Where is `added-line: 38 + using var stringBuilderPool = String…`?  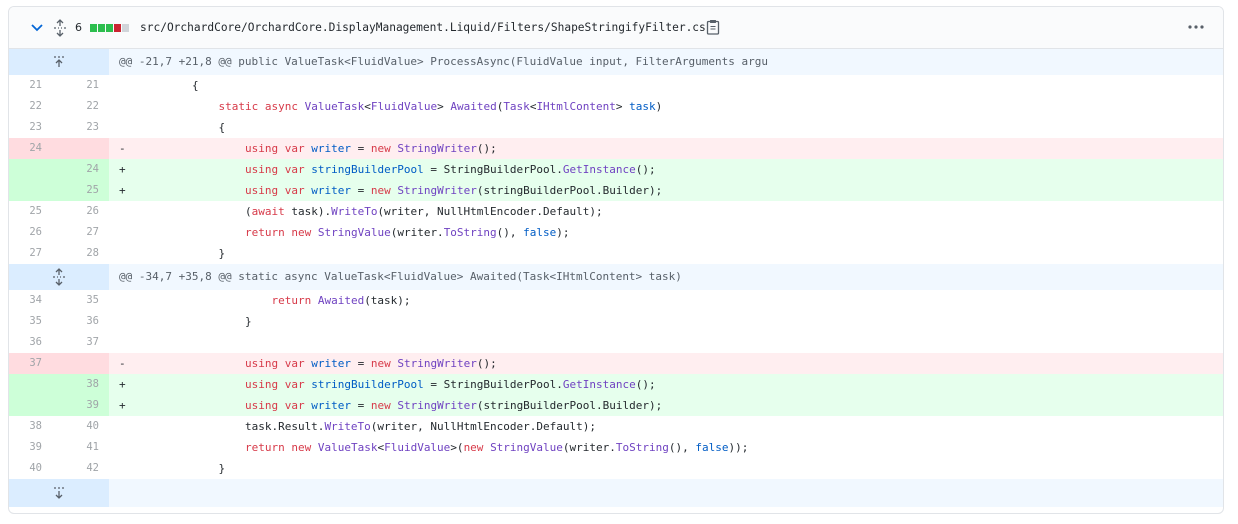
added-line: 38 + using var stringBuilderPool = String… is located at coordinates (616, 384).